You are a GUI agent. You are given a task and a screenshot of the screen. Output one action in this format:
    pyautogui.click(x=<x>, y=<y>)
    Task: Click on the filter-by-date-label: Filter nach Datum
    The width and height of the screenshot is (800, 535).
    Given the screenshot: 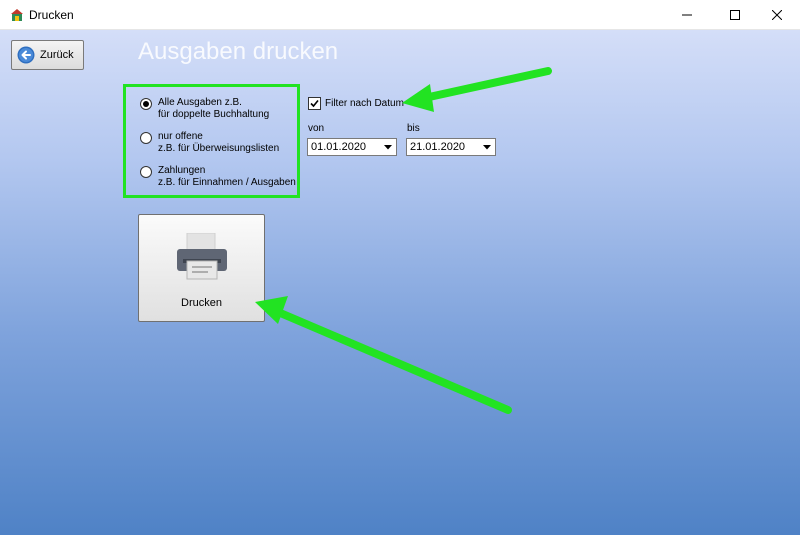 What is the action you would take?
    pyautogui.click(x=364, y=103)
    